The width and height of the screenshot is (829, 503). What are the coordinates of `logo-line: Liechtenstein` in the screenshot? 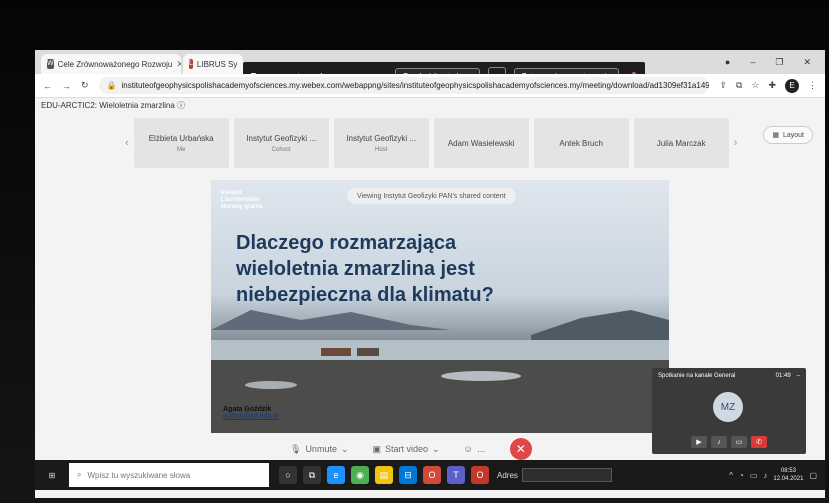 It's located at (240, 200).